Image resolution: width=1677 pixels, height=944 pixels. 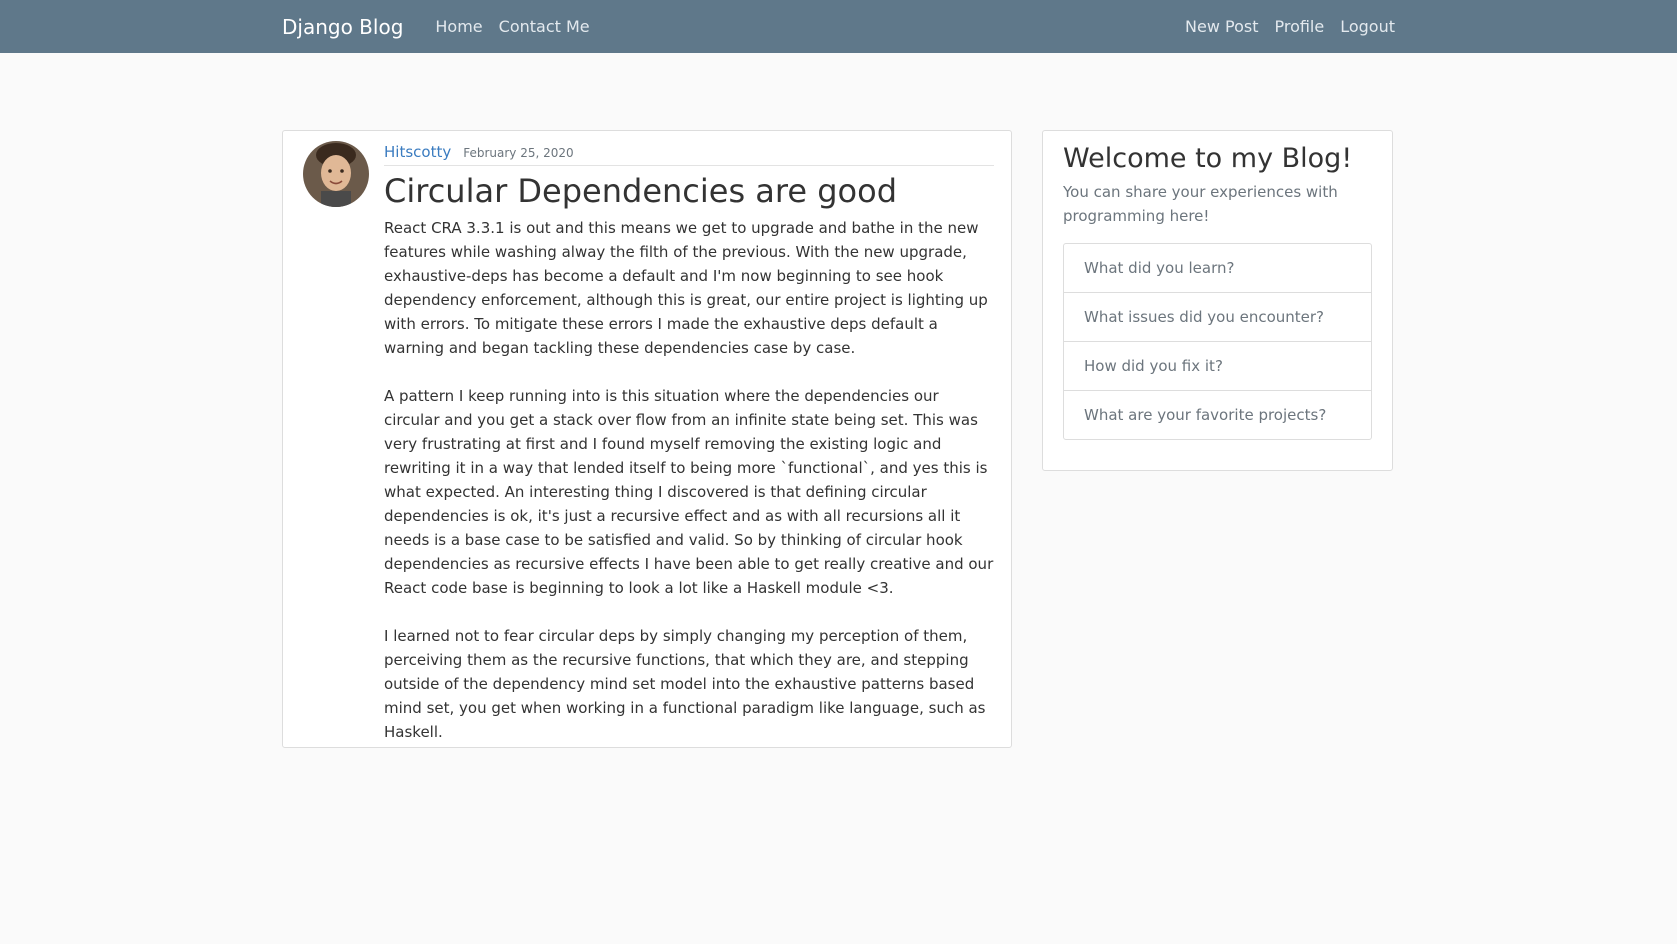 What do you see at coordinates (1299, 26) in the screenshot?
I see `nav-profile-link: Profile` at bounding box center [1299, 26].